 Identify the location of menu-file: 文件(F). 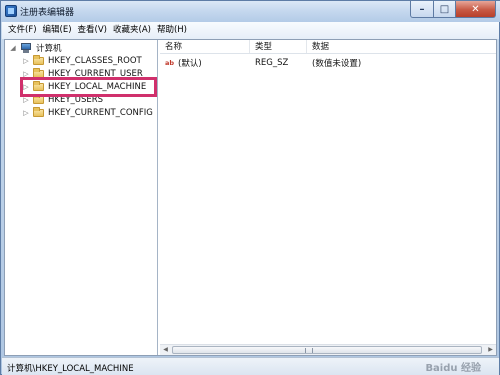
(22, 30).